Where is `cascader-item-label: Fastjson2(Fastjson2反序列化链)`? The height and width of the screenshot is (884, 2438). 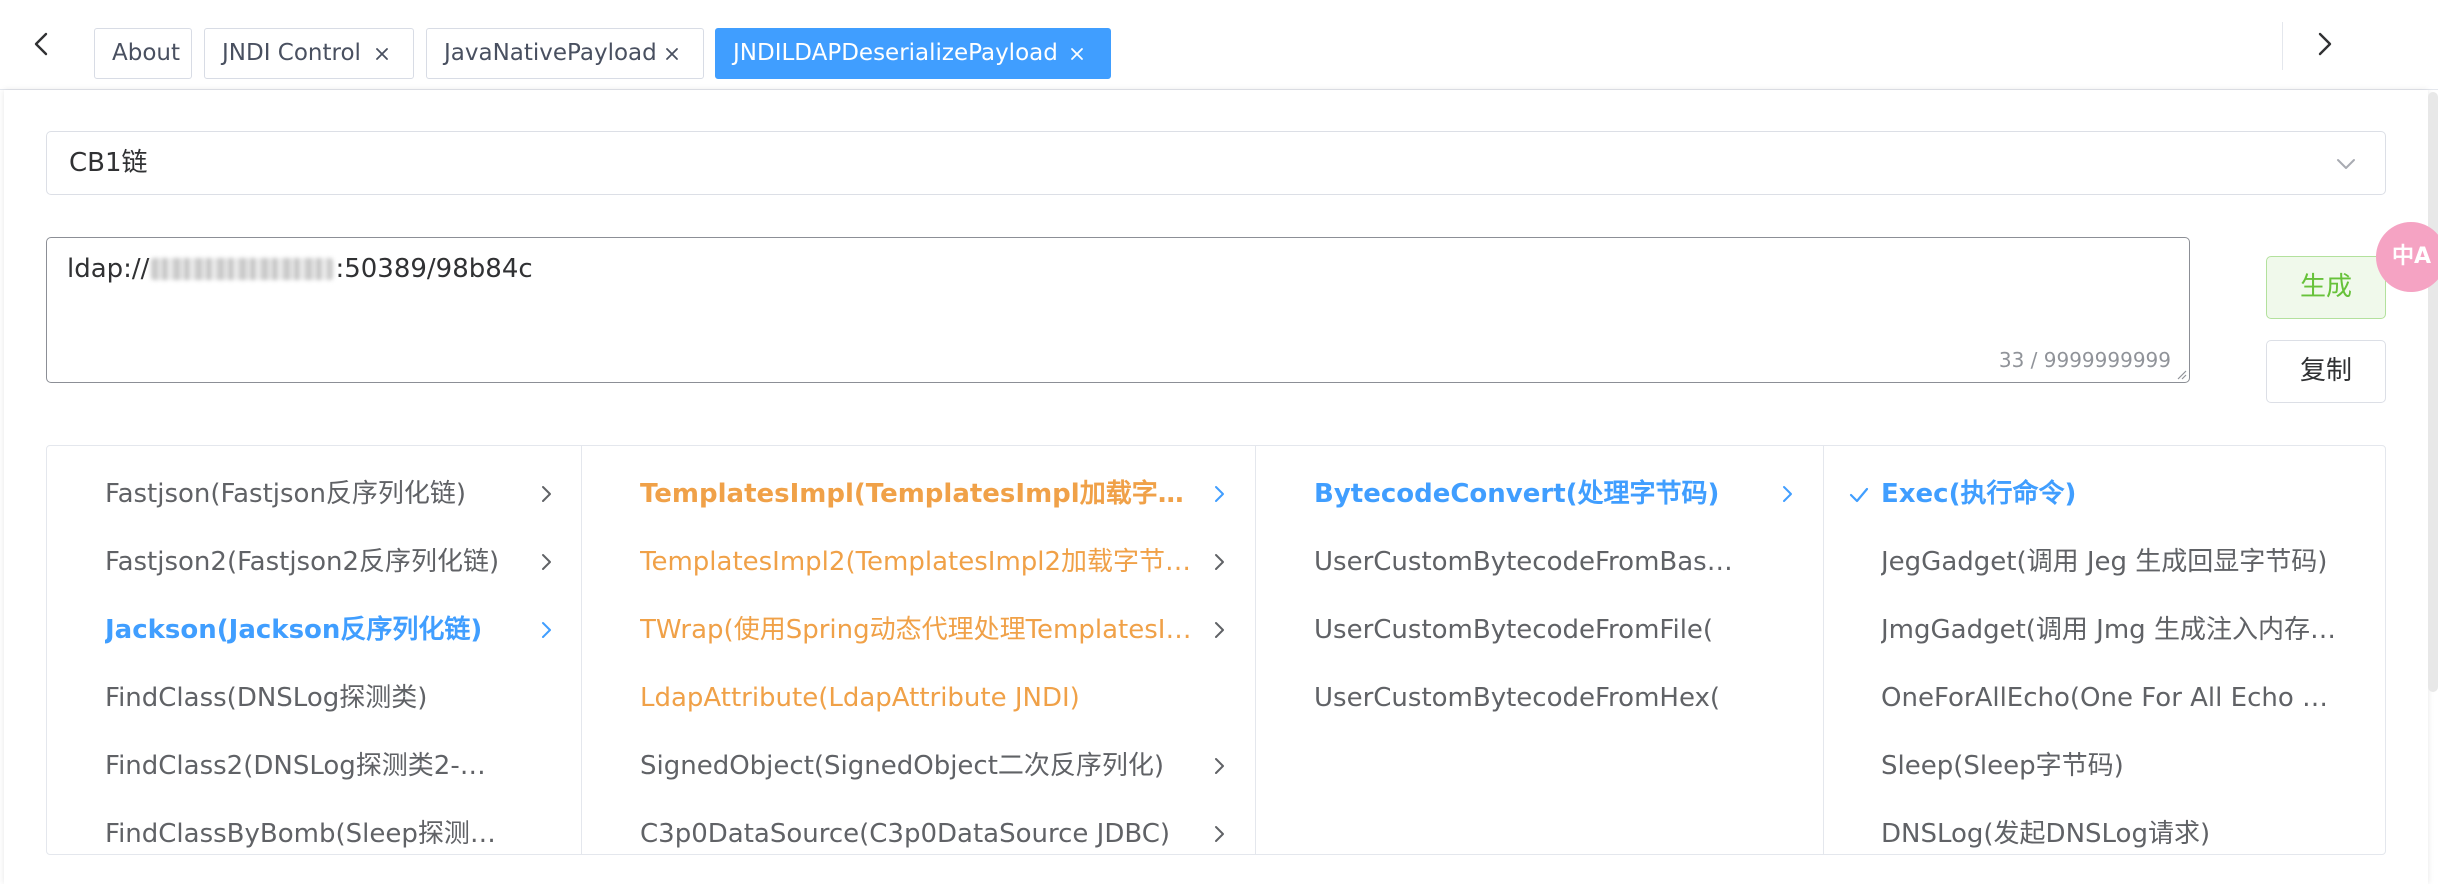 cascader-item-label: Fastjson2(Fastjson2反序列化链) is located at coordinates (302, 562).